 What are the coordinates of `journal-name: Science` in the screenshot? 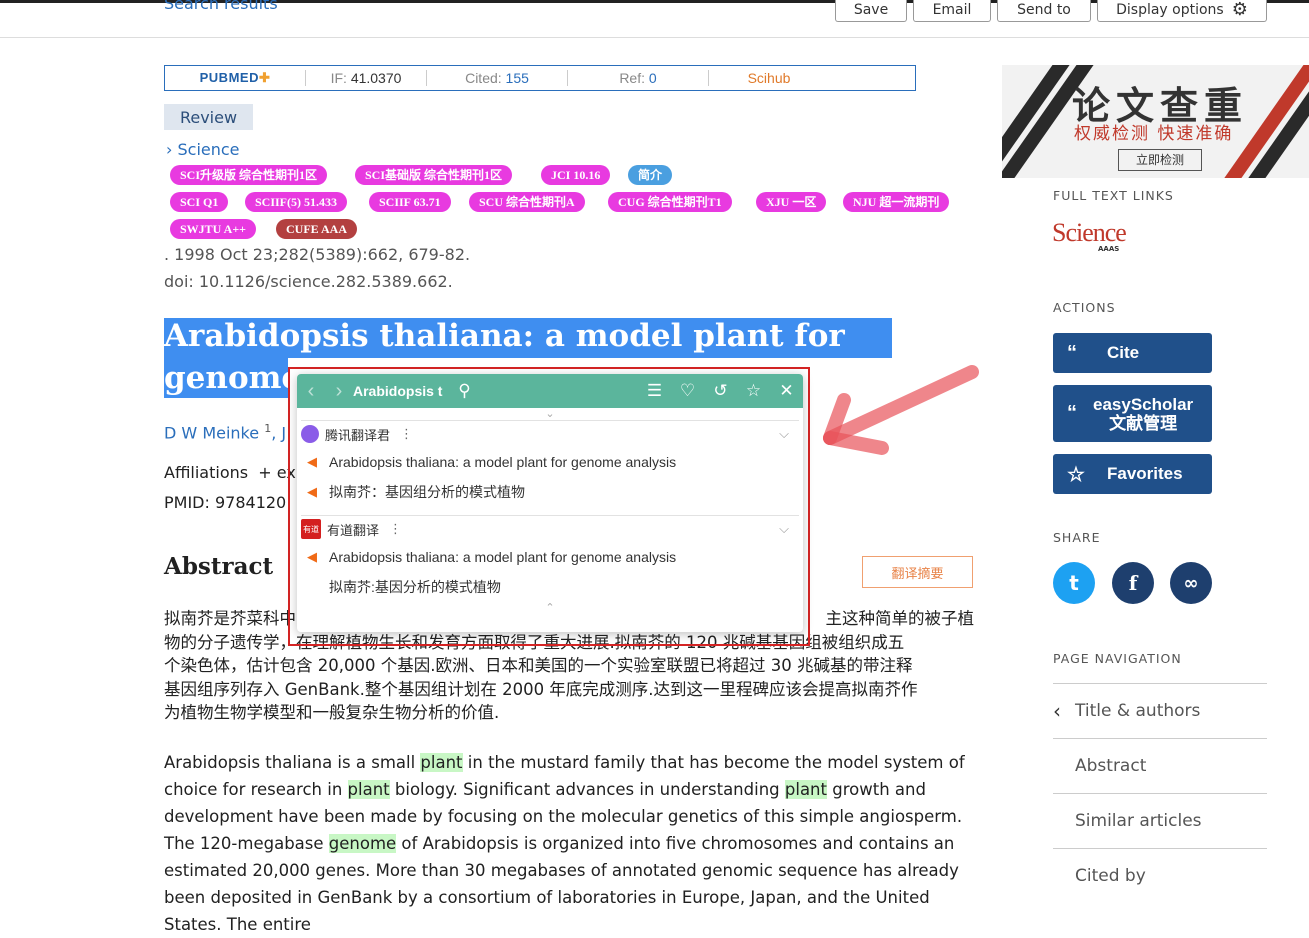 It's located at (208, 149).